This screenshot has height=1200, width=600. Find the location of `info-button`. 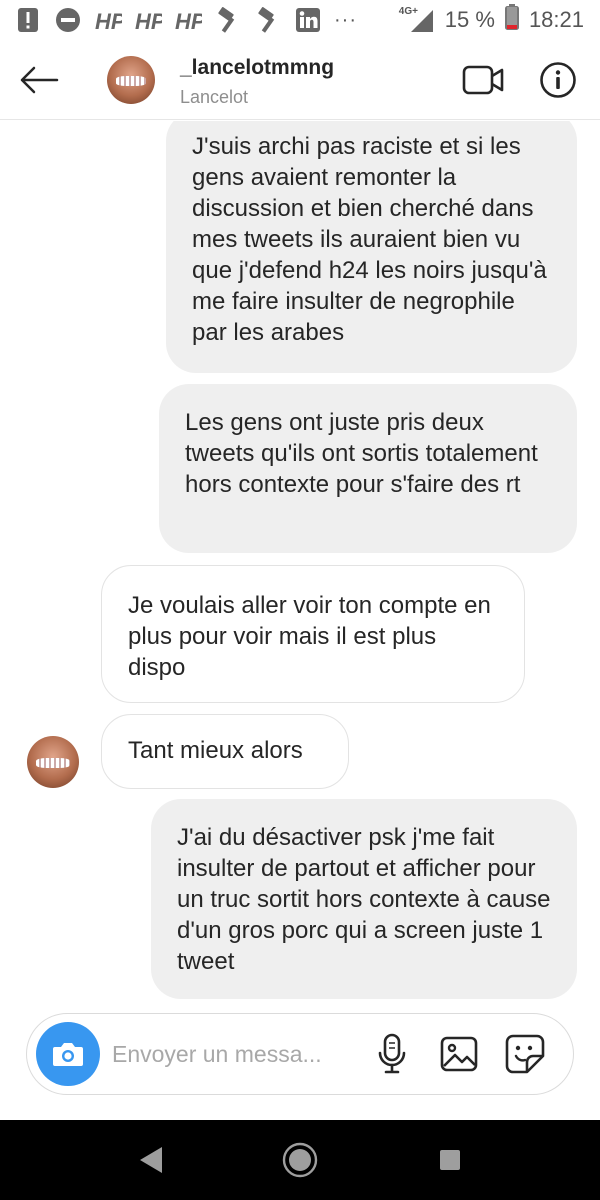

info-button is located at coordinates (558, 80).